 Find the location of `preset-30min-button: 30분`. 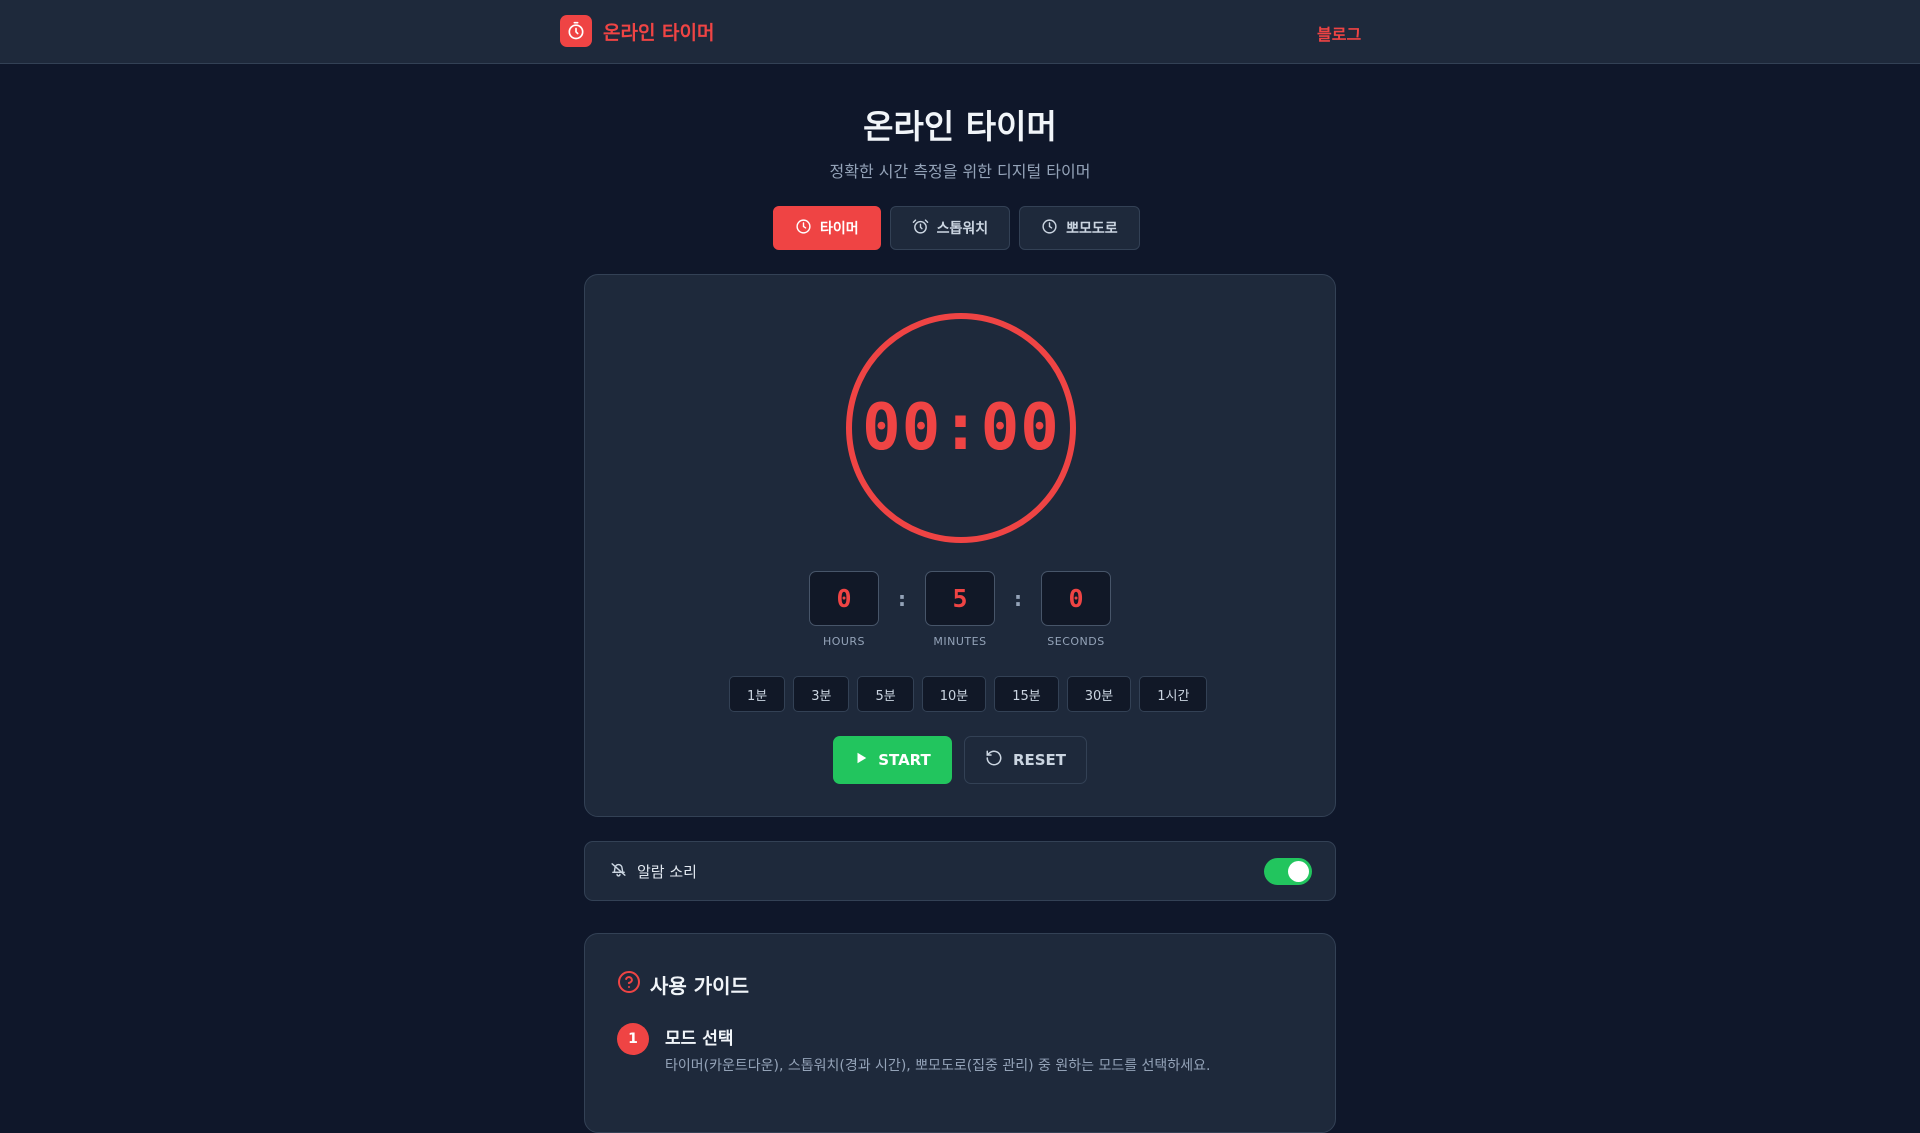

preset-30min-button: 30분 is located at coordinates (1099, 694).